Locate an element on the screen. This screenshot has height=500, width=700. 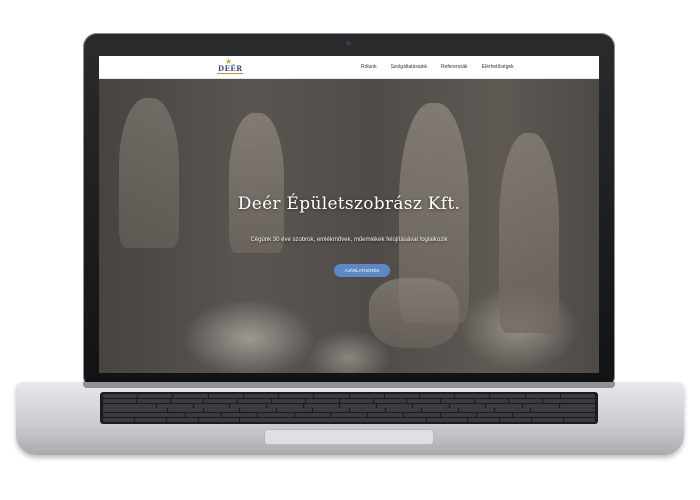
site-logo: ★ DEÉR is located at coordinates (230, 66).